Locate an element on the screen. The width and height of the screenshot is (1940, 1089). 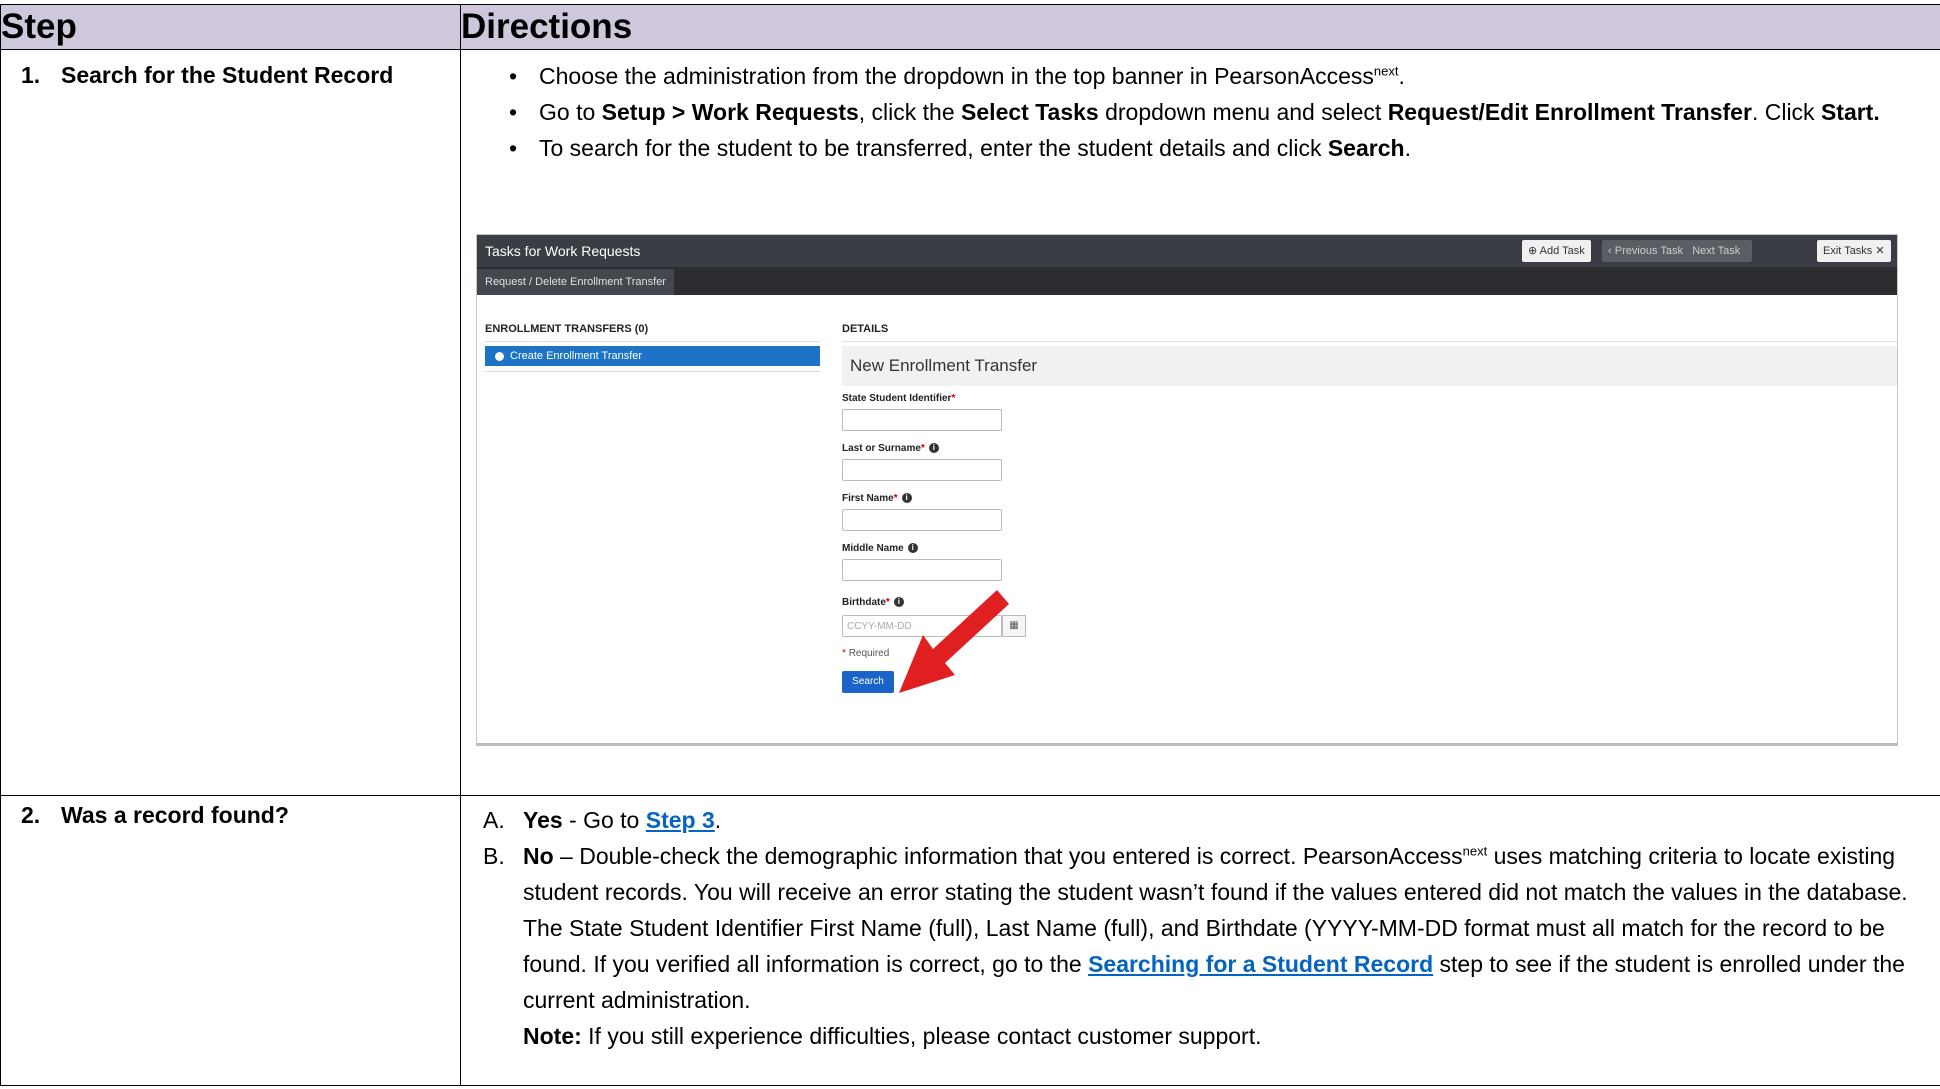
step-label-1: Search for the Student Record is located at coordinates (227, 75).